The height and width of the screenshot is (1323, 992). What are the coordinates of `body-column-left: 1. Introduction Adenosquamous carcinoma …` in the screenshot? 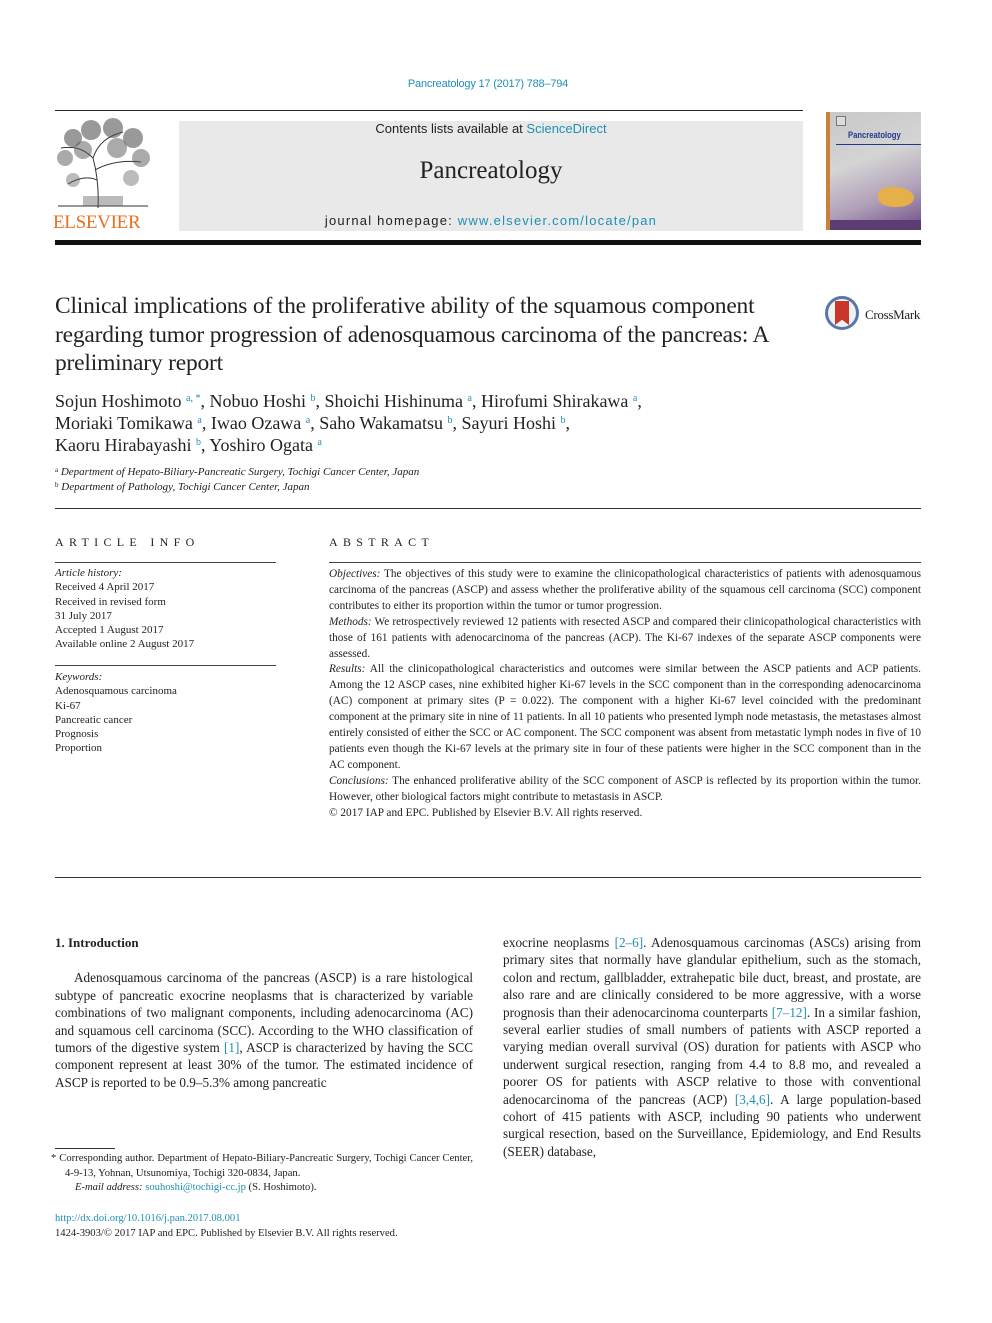 It's located at (264, 1012).